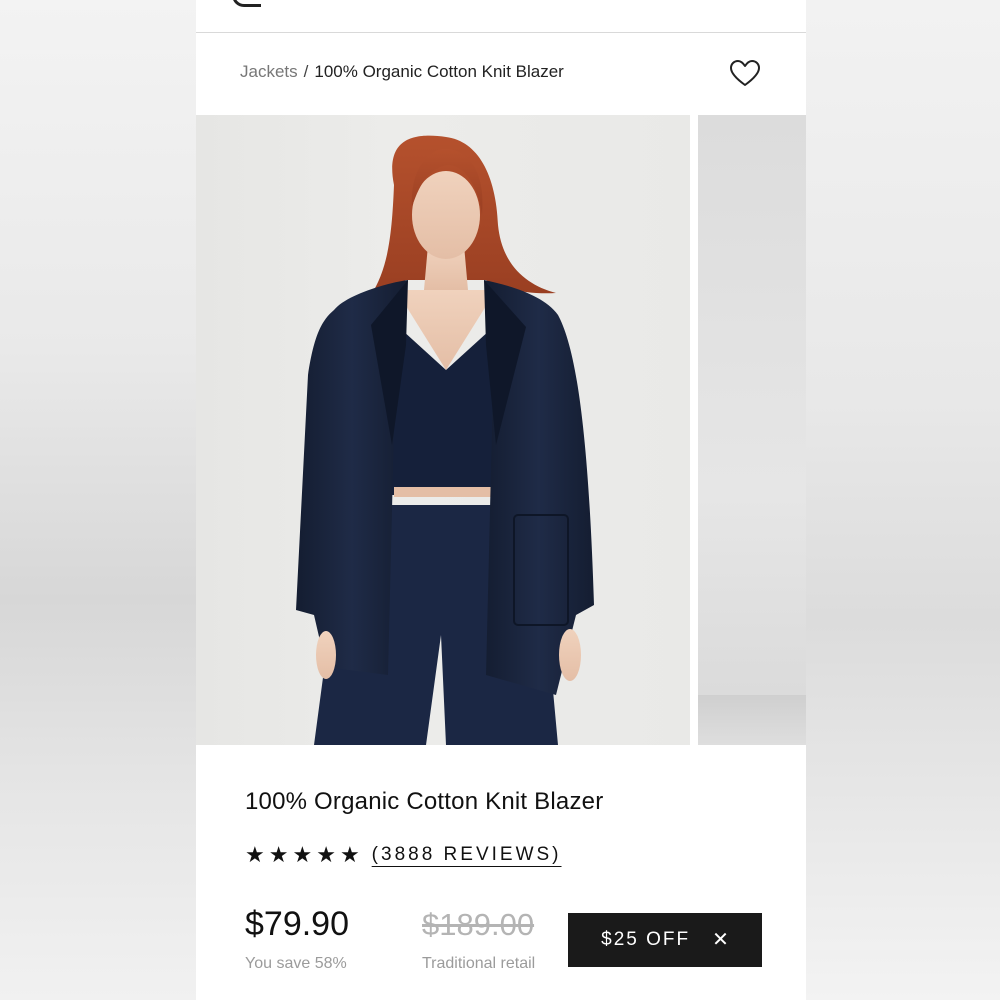 This screenshot has width=1000, height=1000. Describe the element at coordinates (752, 720) in the screenshot. I see `studio-floor` at that location.